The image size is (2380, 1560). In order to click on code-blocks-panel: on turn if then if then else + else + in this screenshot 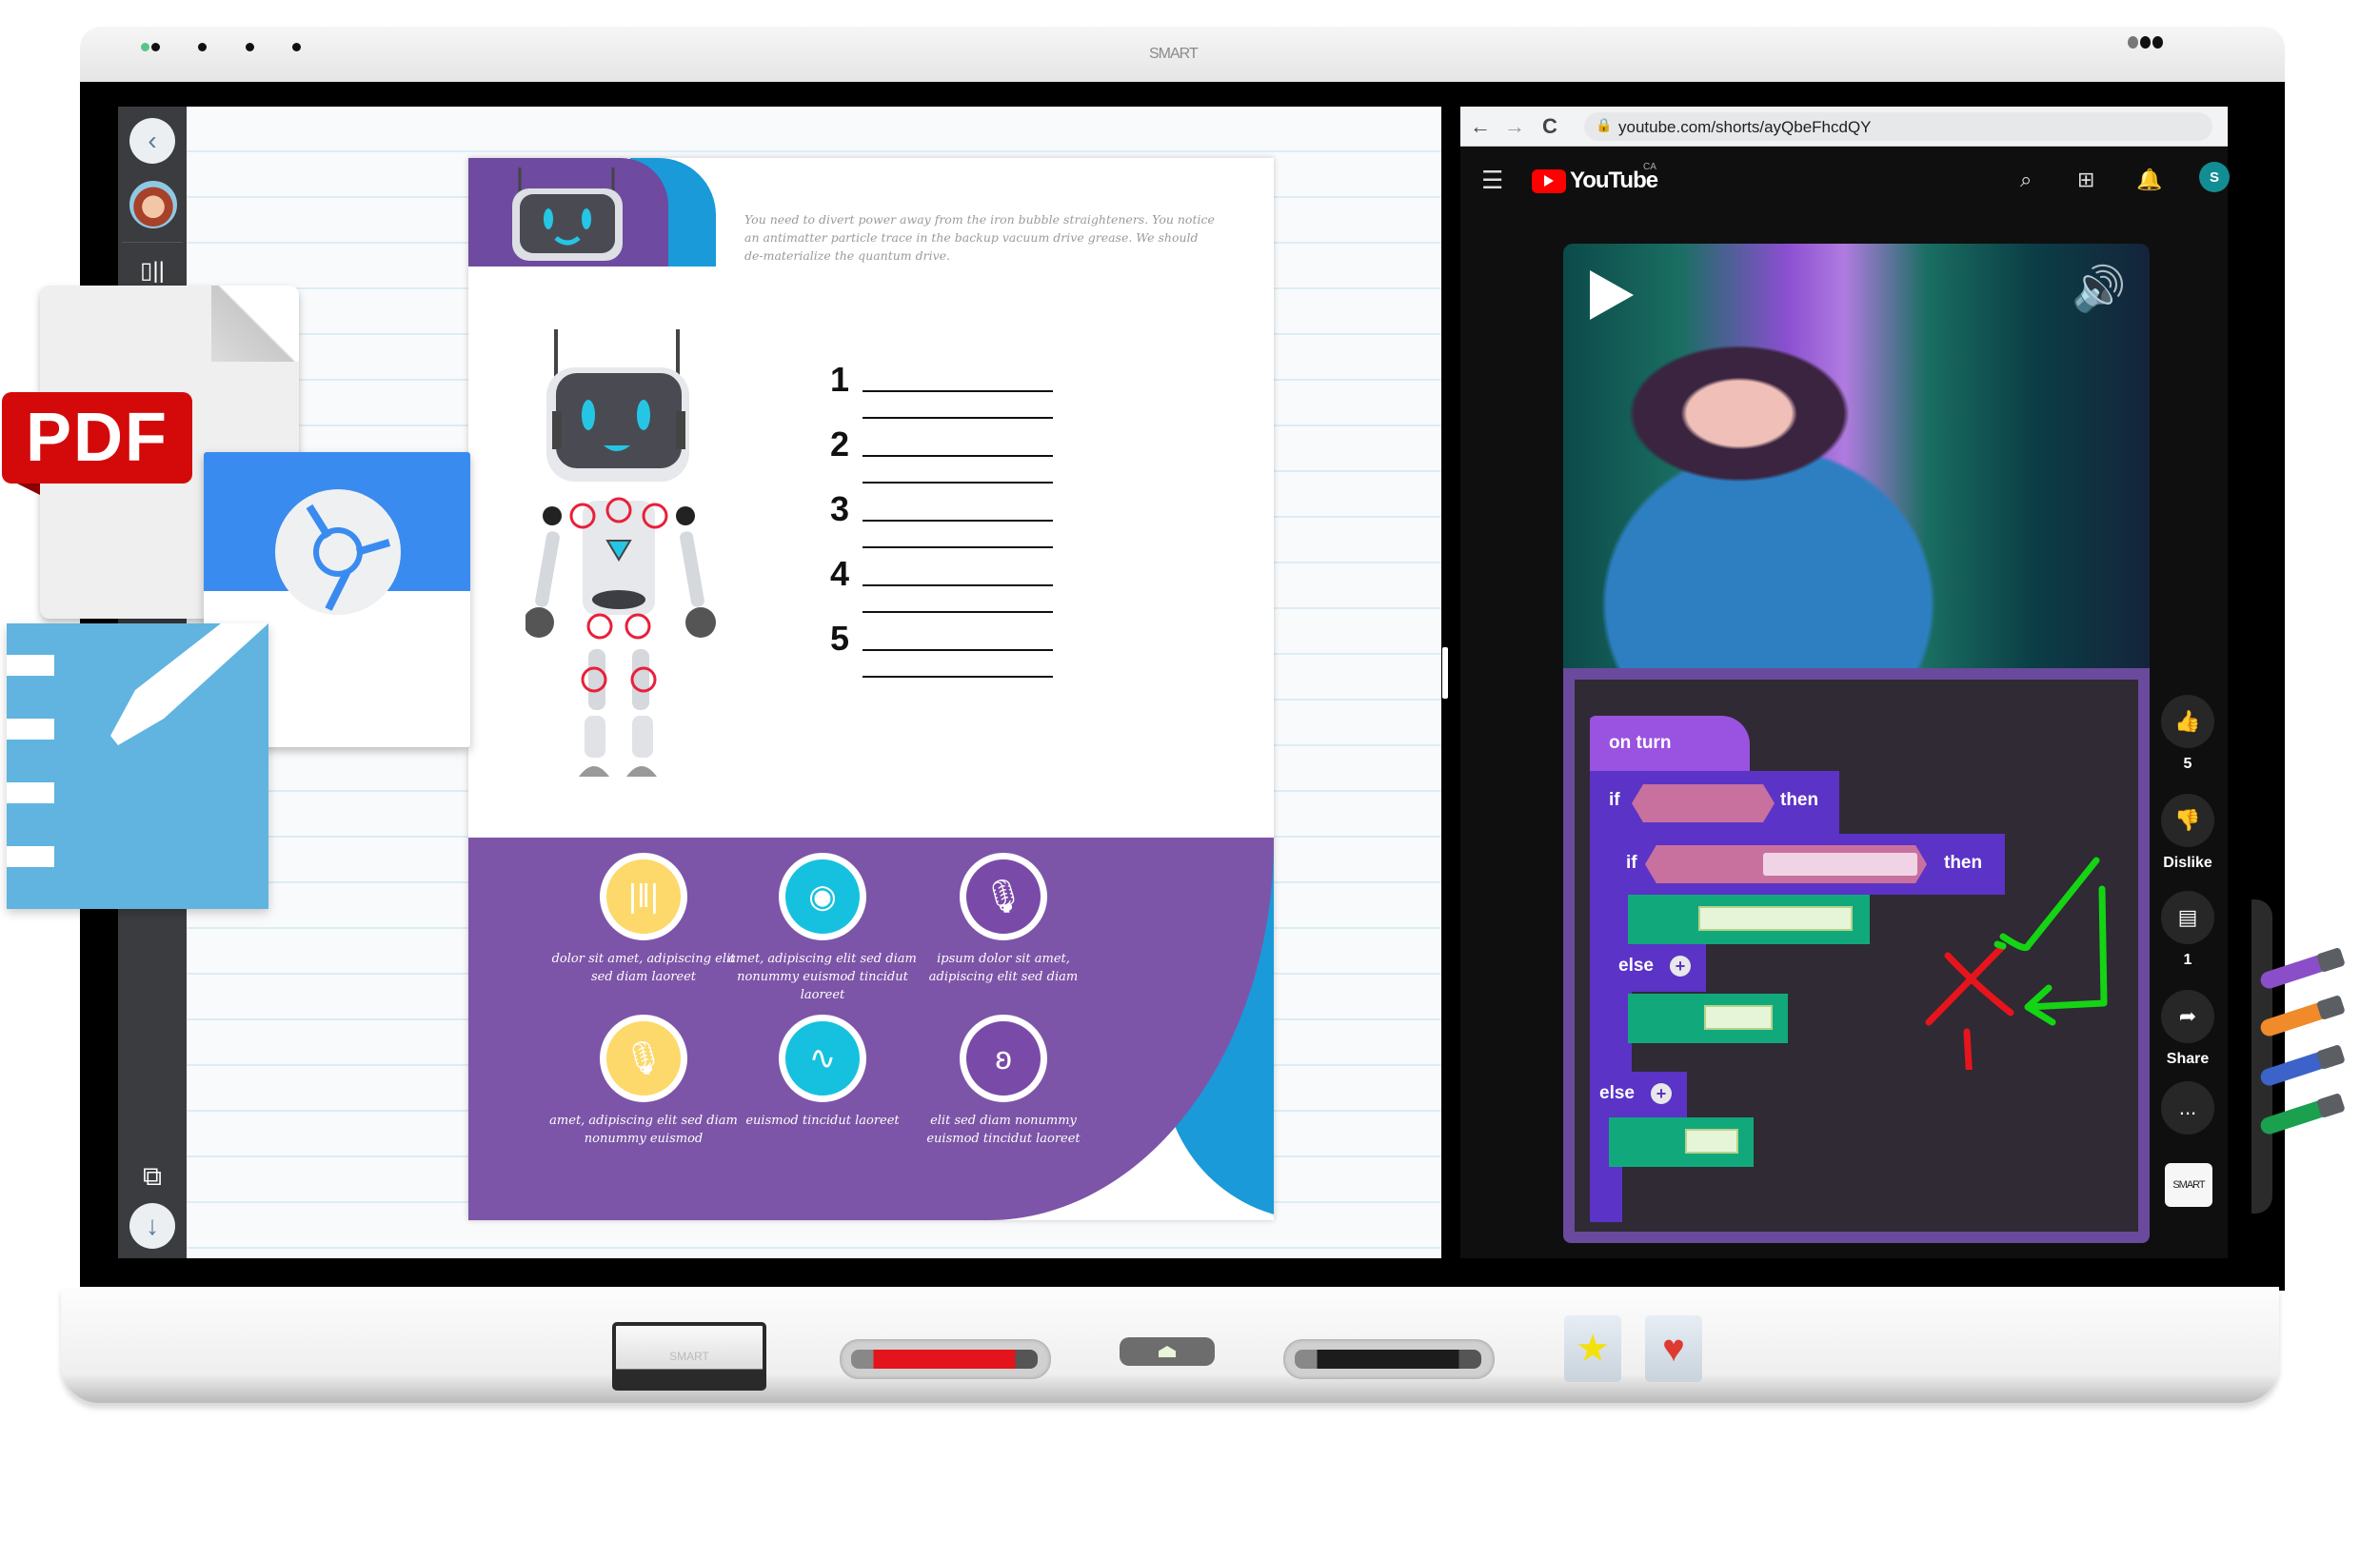, I will do `click(1856, 955)`.